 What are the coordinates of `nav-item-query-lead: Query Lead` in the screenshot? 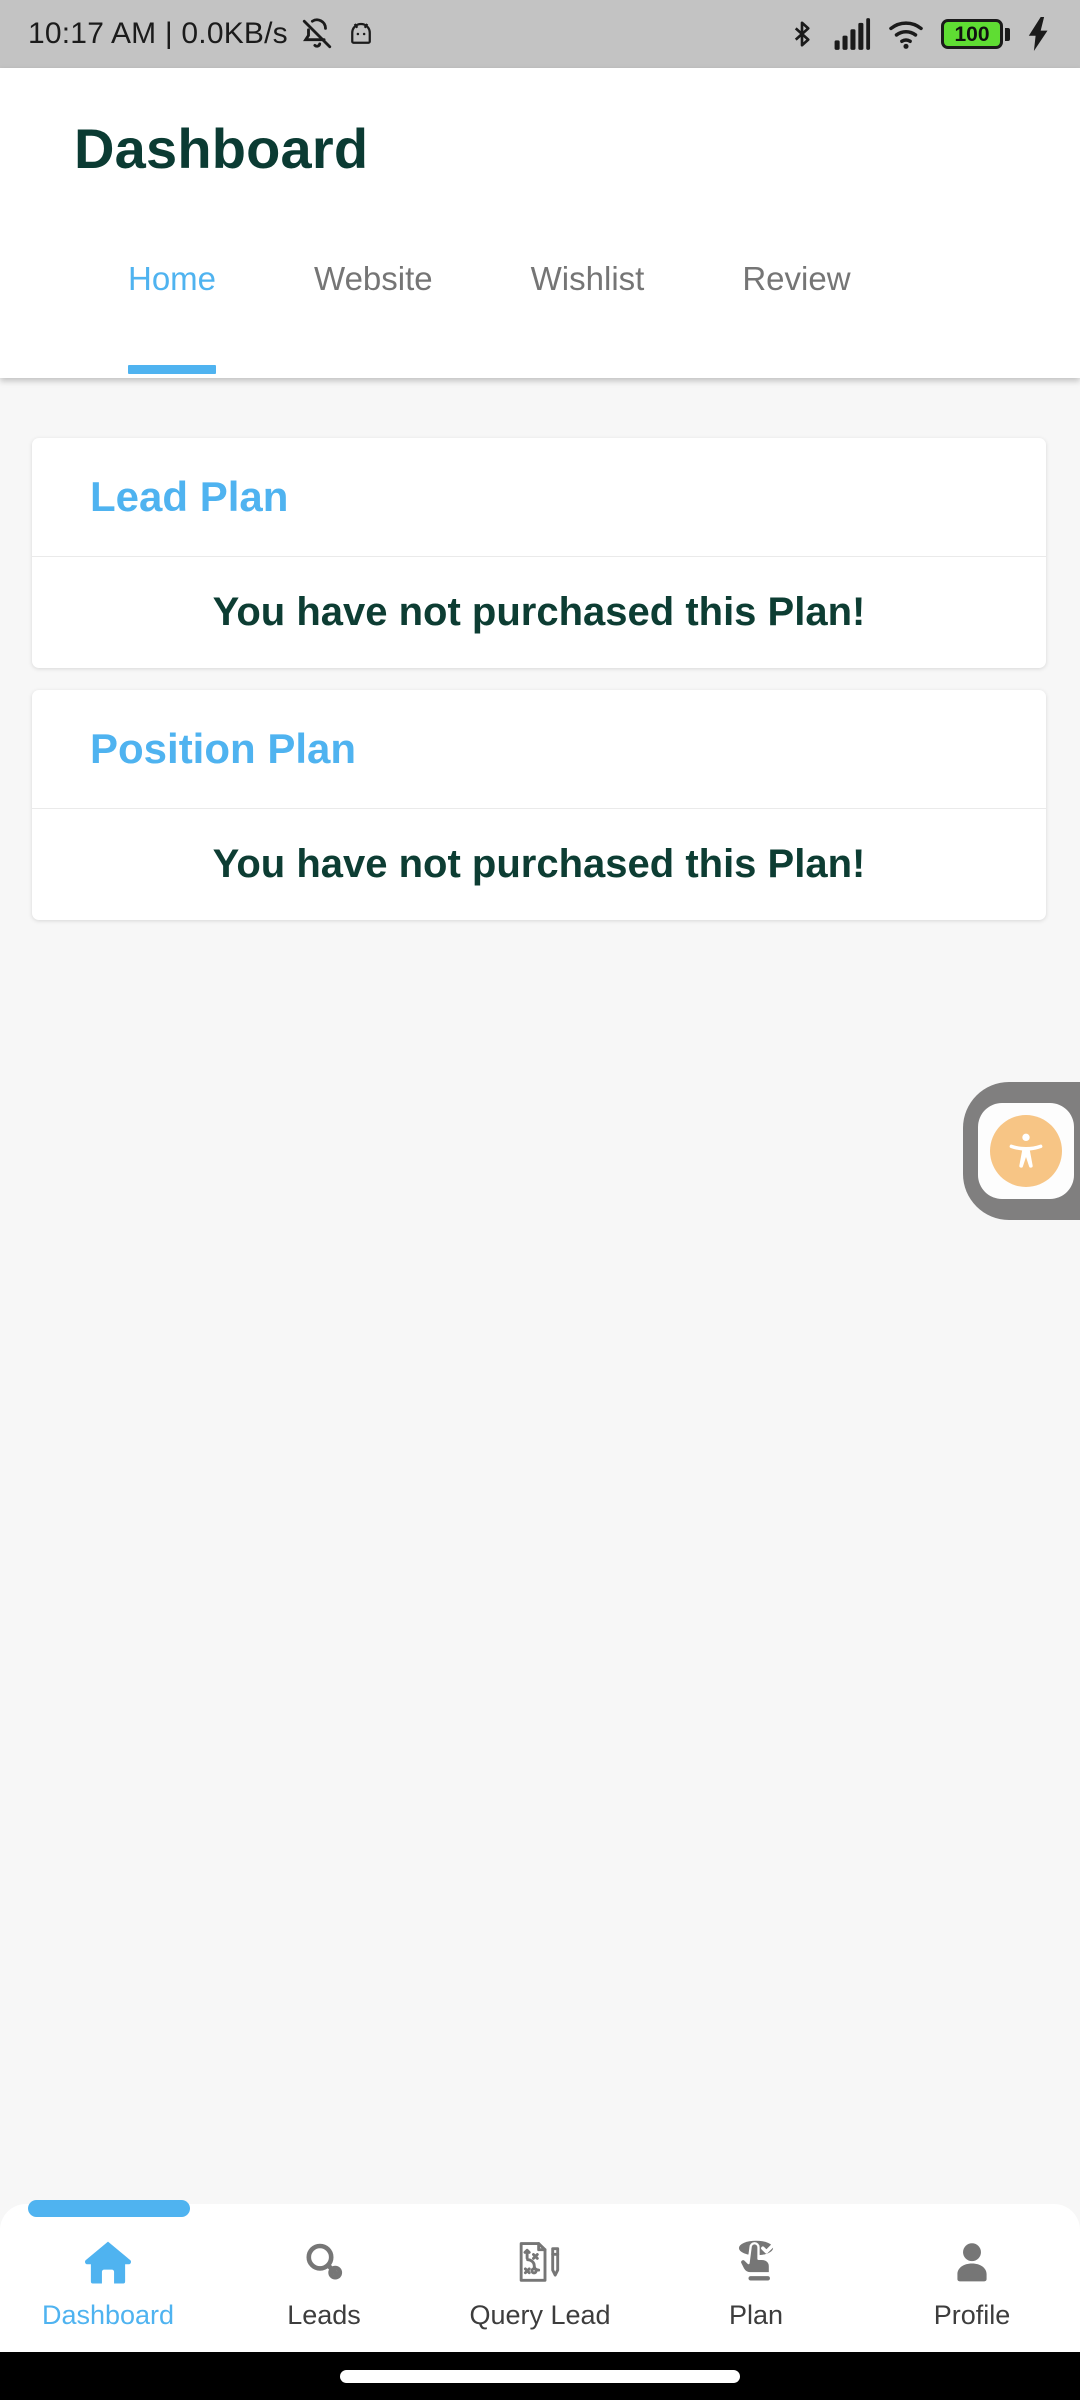 It's located at (540, 2278).